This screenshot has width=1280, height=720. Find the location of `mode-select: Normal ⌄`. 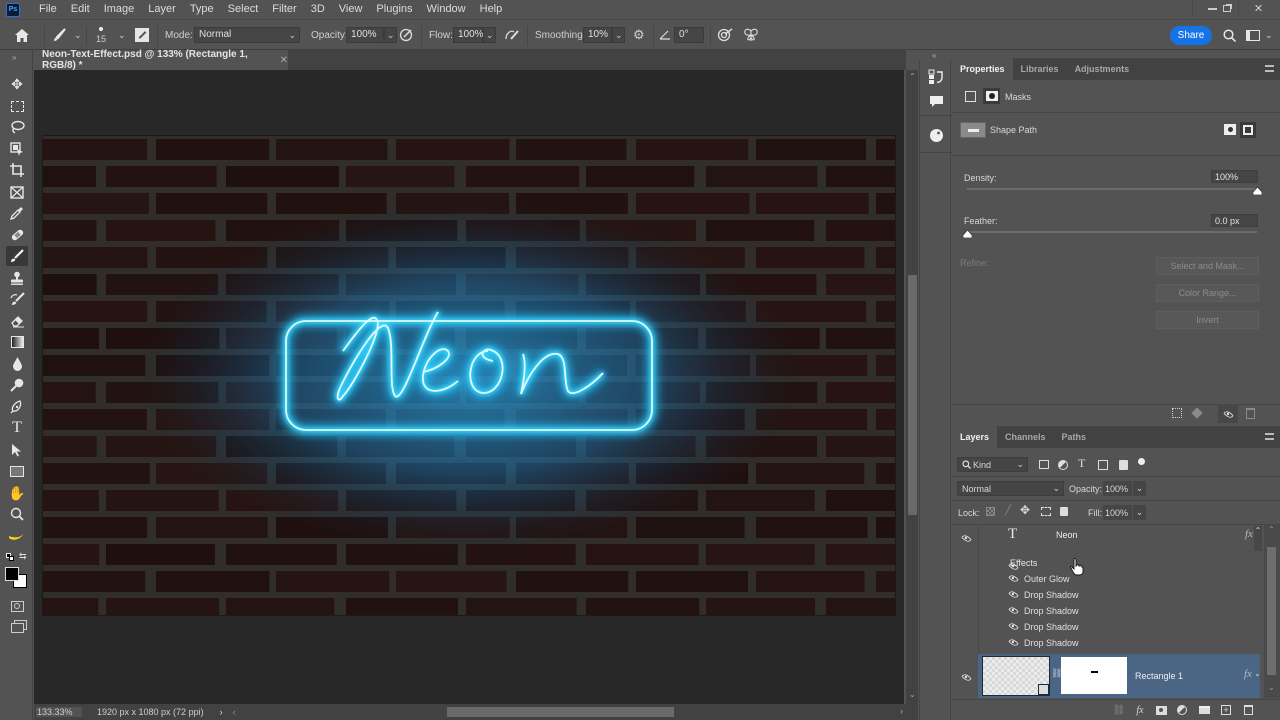

mode-select: Normal ⌄ is located at coordinates (247, 35).